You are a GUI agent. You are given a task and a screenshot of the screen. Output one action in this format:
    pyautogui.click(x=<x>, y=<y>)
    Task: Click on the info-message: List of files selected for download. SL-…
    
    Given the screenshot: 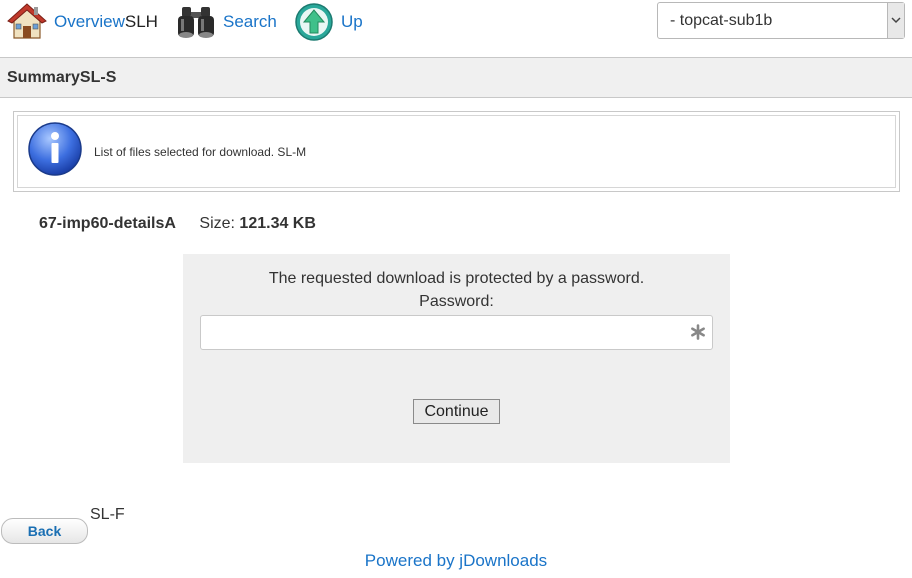 What is the action you would take?
    pyautogui.click(x=200, y=151)
    